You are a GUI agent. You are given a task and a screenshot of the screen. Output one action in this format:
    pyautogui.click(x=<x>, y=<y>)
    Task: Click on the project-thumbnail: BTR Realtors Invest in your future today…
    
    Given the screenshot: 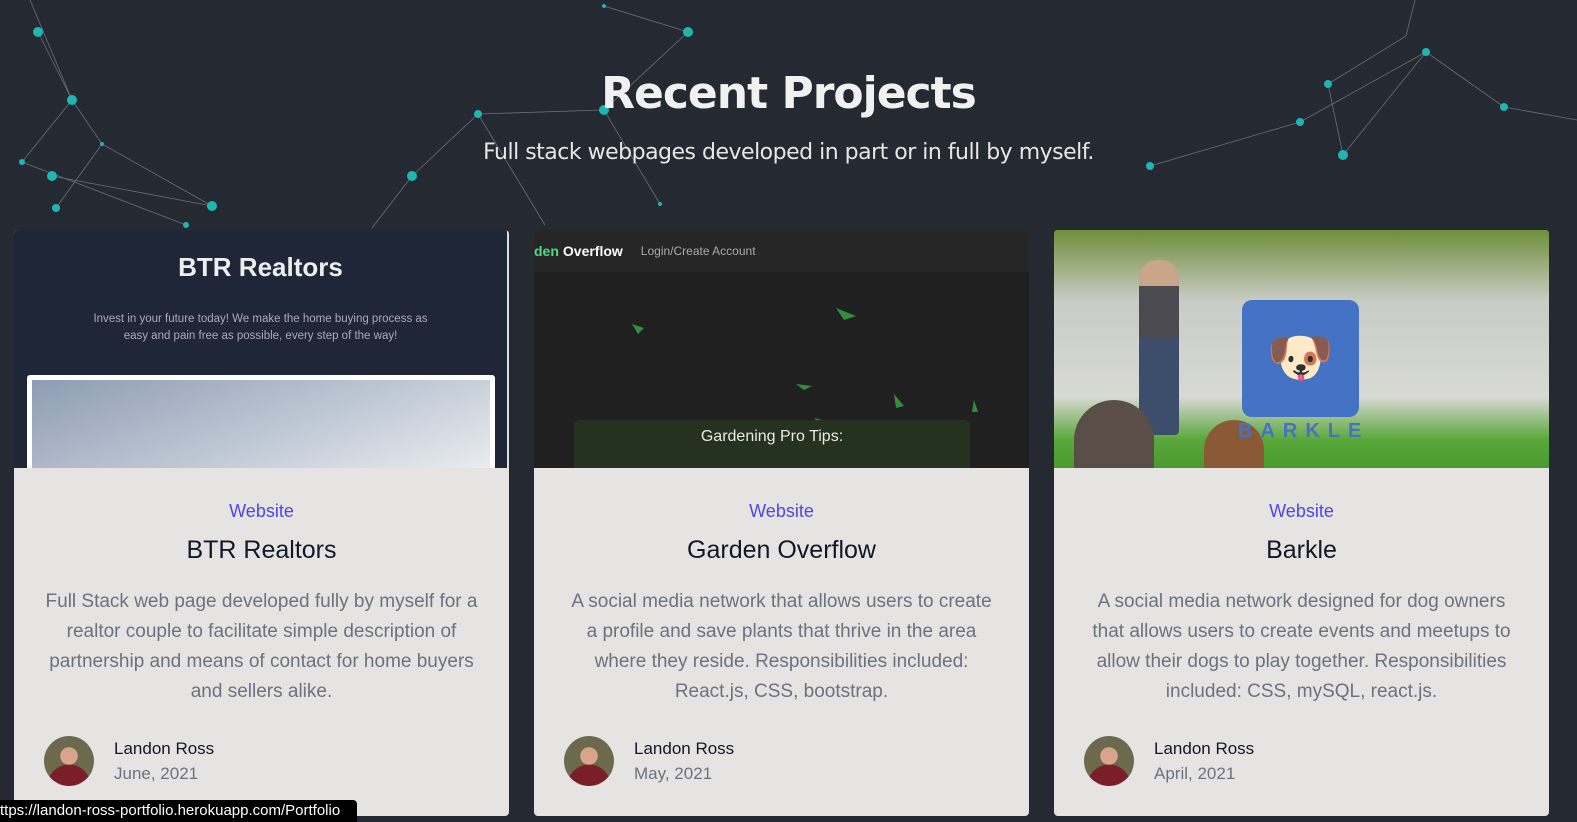 What is the action you would take?
    pyautogui.click(x=261, y=349)
    